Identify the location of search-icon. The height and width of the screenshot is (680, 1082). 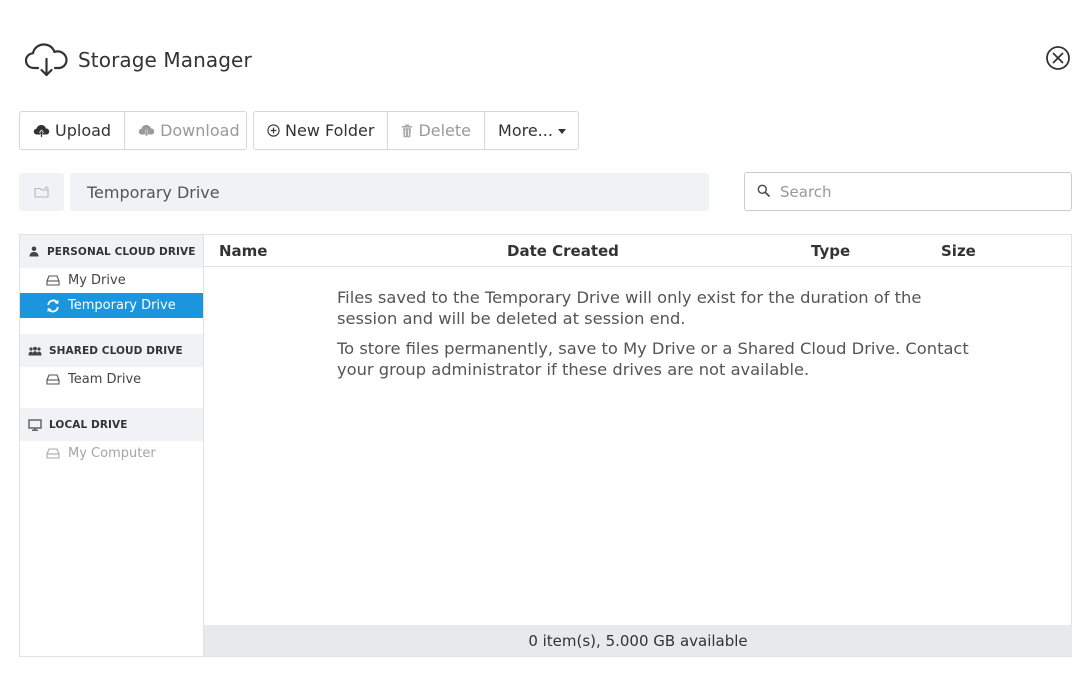
(763, 191).